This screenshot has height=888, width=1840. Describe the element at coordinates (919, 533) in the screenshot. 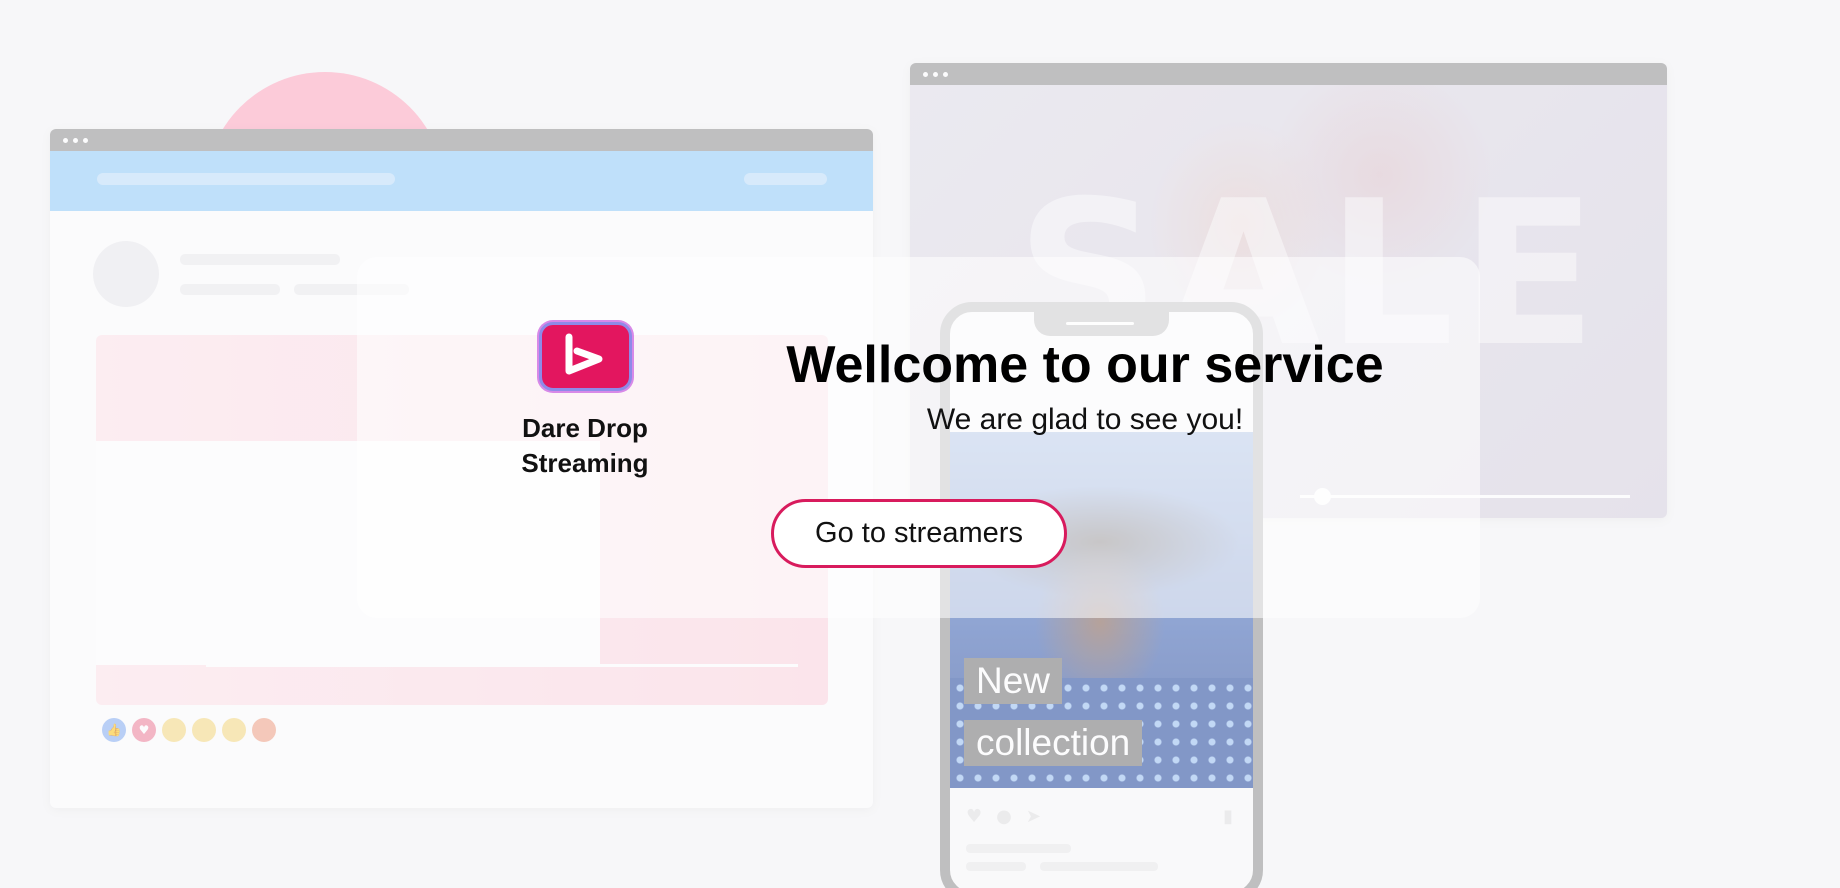

I see `go-to-streamers-button: Go to streamers` at that location.